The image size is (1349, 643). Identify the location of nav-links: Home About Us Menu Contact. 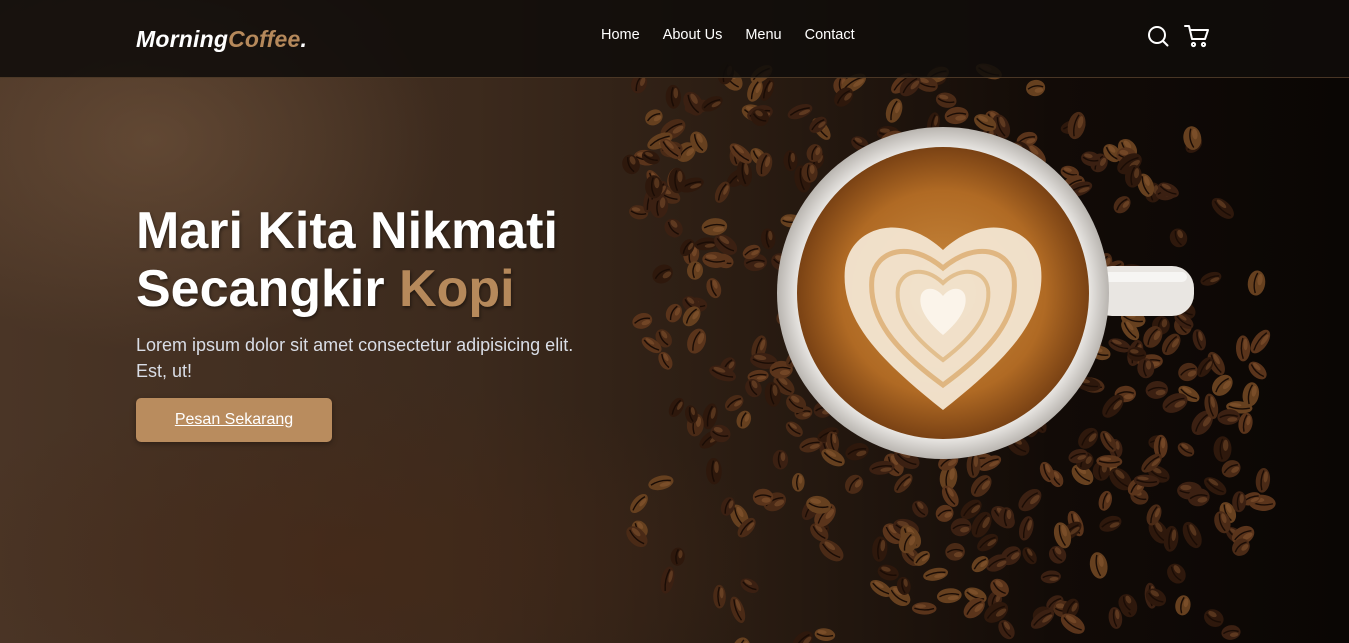
(728, 35).